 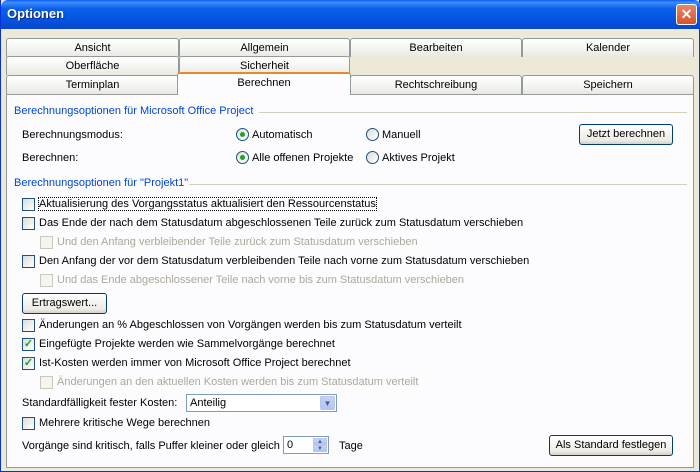 What do you see at coordinates (50, 158) in the screenshot?
I see `calc-scope-label: Berechnen:` at bounding box center [50, 158].